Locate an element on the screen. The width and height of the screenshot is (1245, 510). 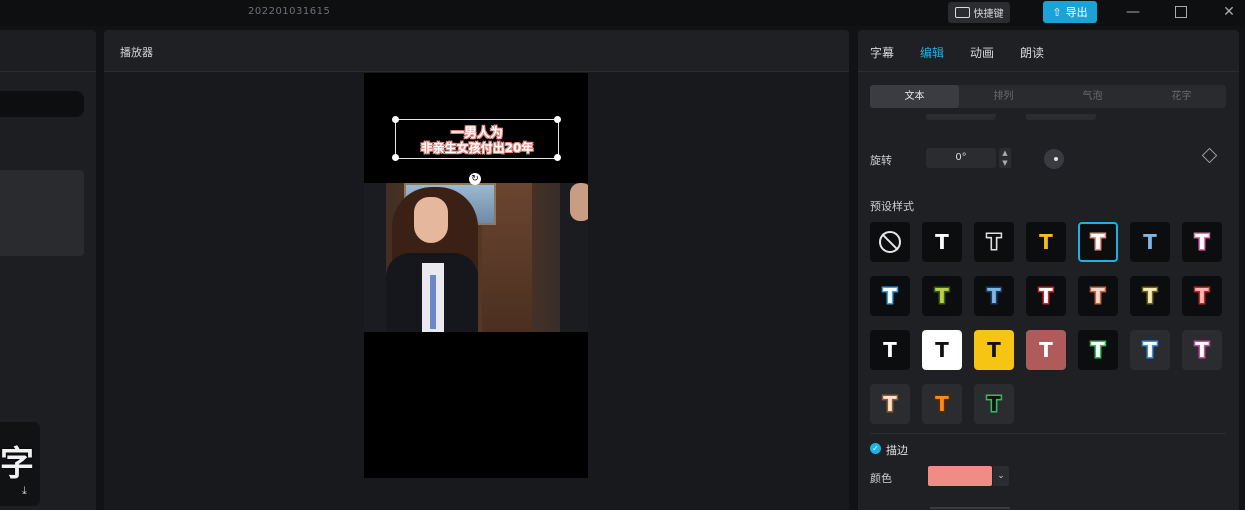
close-icon: ✕ is located at coordinates (1229, 12).